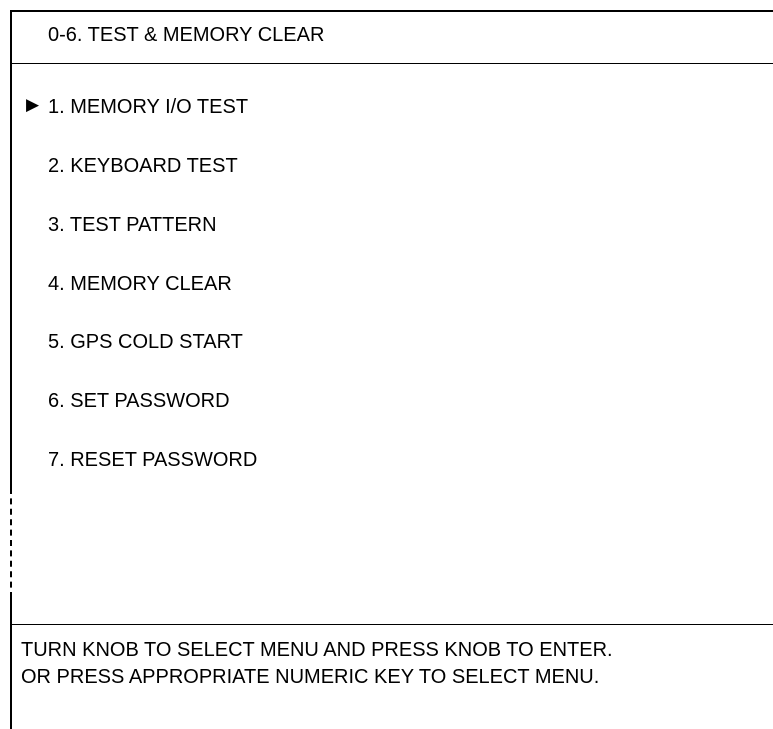  I want to click on menu-item-memory-io-test: 1. MEMORY I/O TEST, so click(148, 107).